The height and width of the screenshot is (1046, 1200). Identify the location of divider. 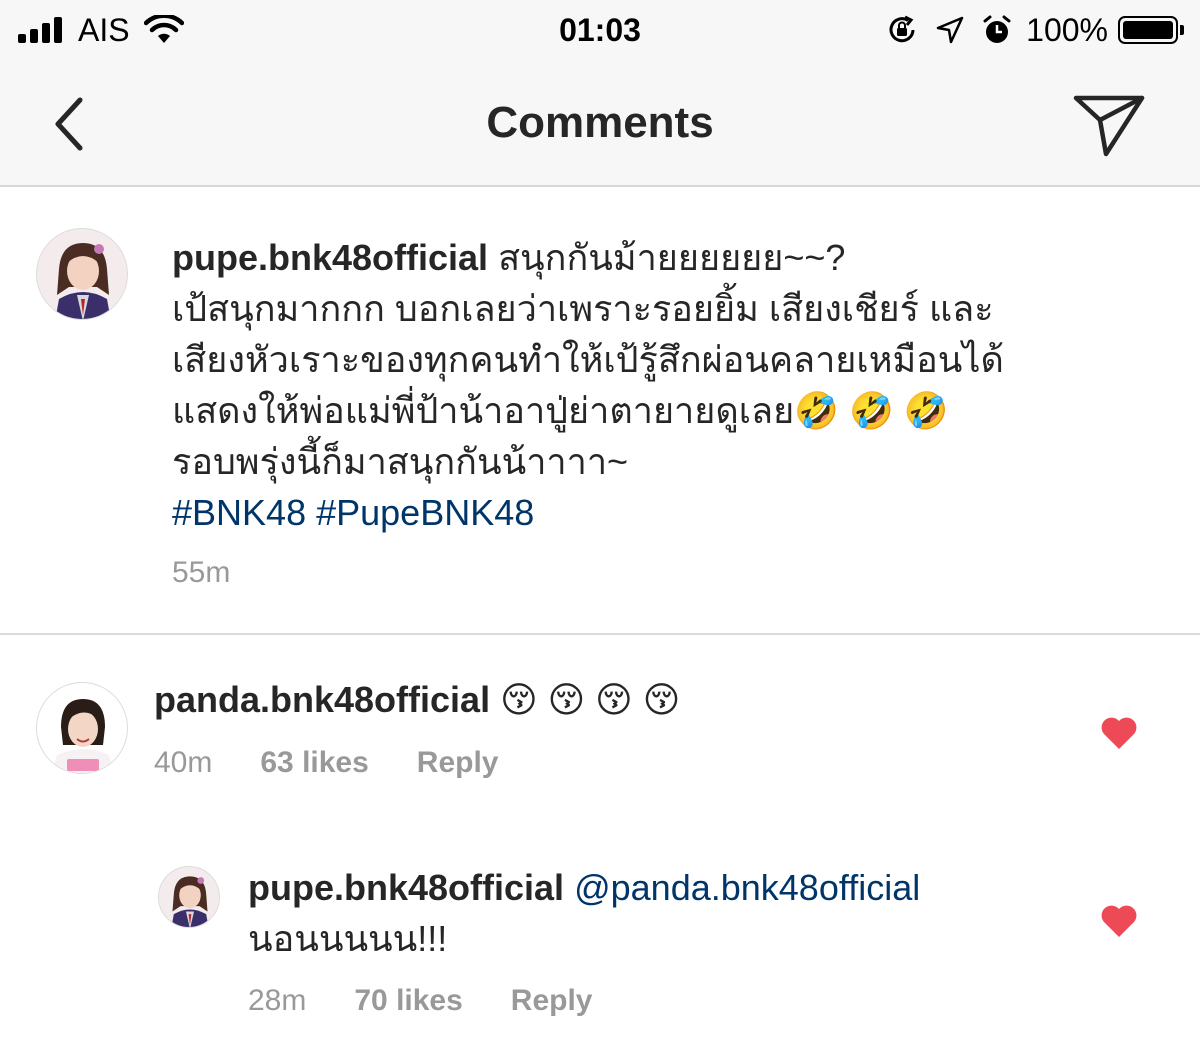
(600, 634).